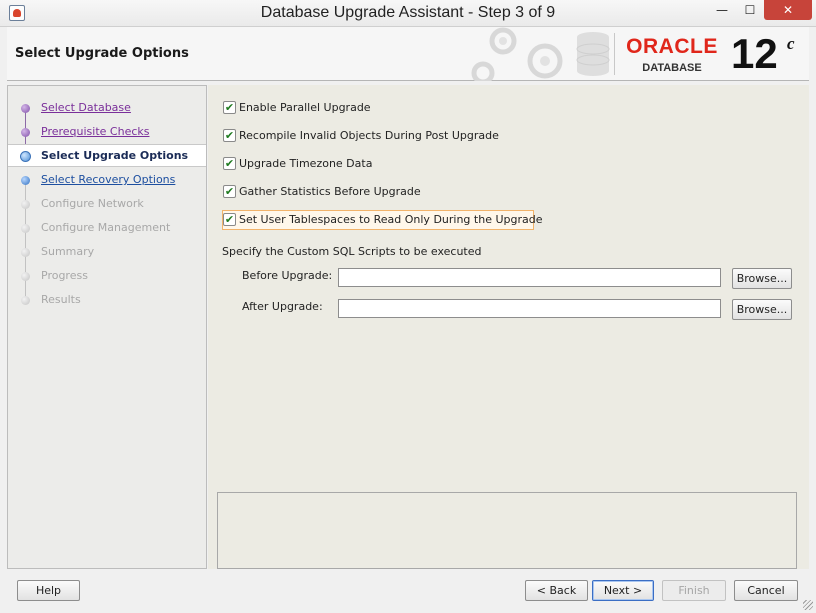 Image resolution: width=816 pixels, height=613 pixels. I want to click on logo-divider, so click(614, 54).